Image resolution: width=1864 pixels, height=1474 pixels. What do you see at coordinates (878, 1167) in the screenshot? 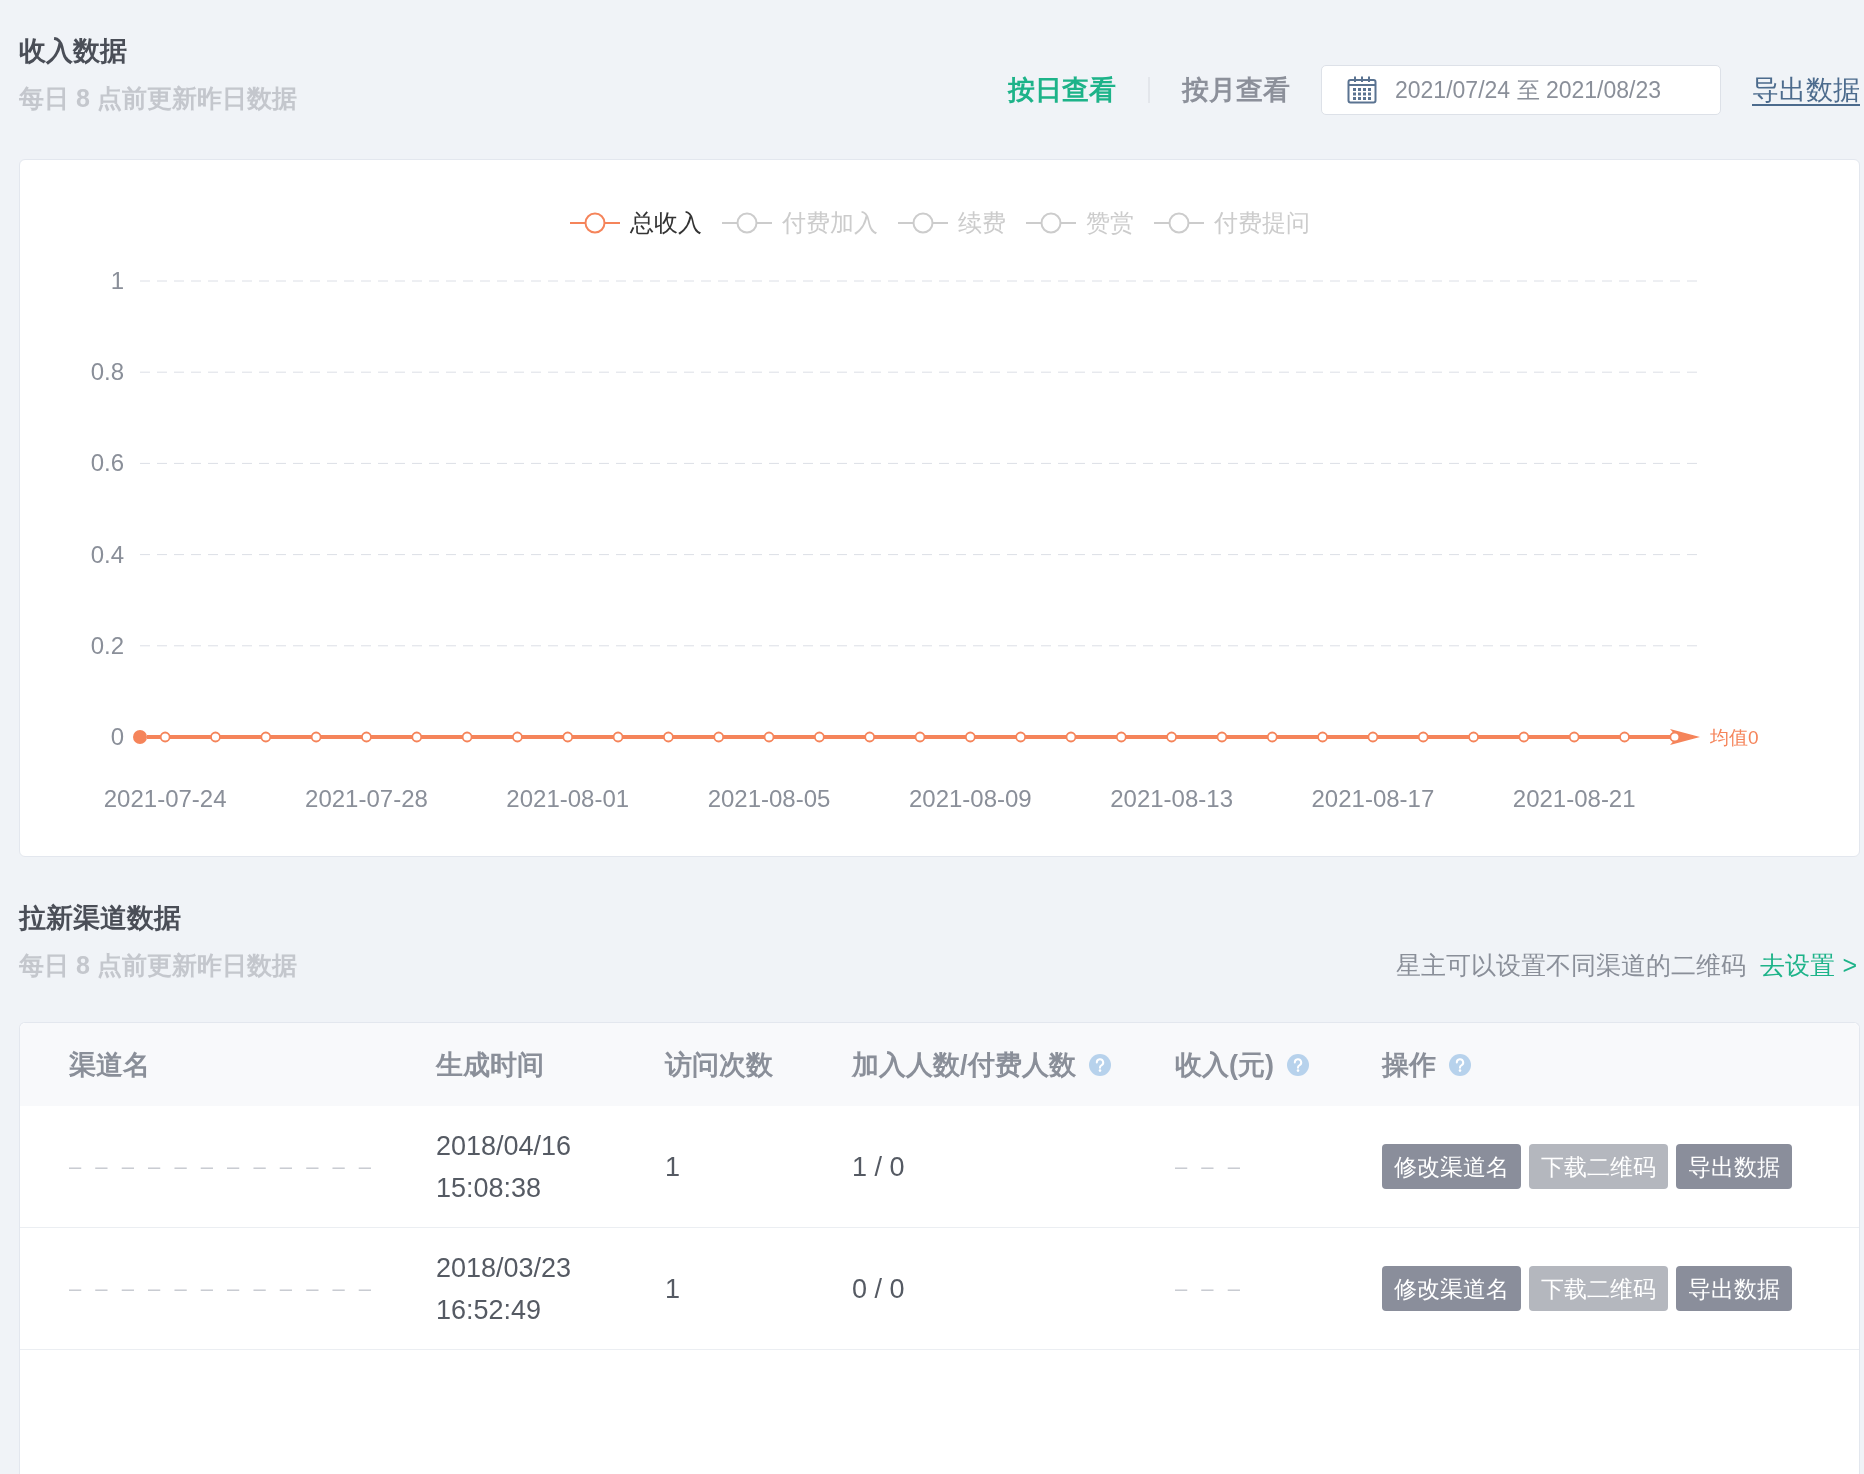
I see `table-cell-text: 1 / 0` at bounding box center [878, 1167].